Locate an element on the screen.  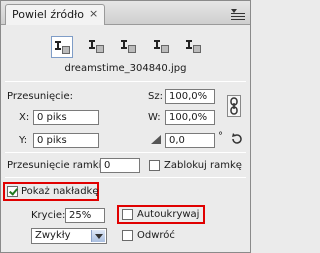
angle-input: 0,0 is located at coordinates (190, 140).